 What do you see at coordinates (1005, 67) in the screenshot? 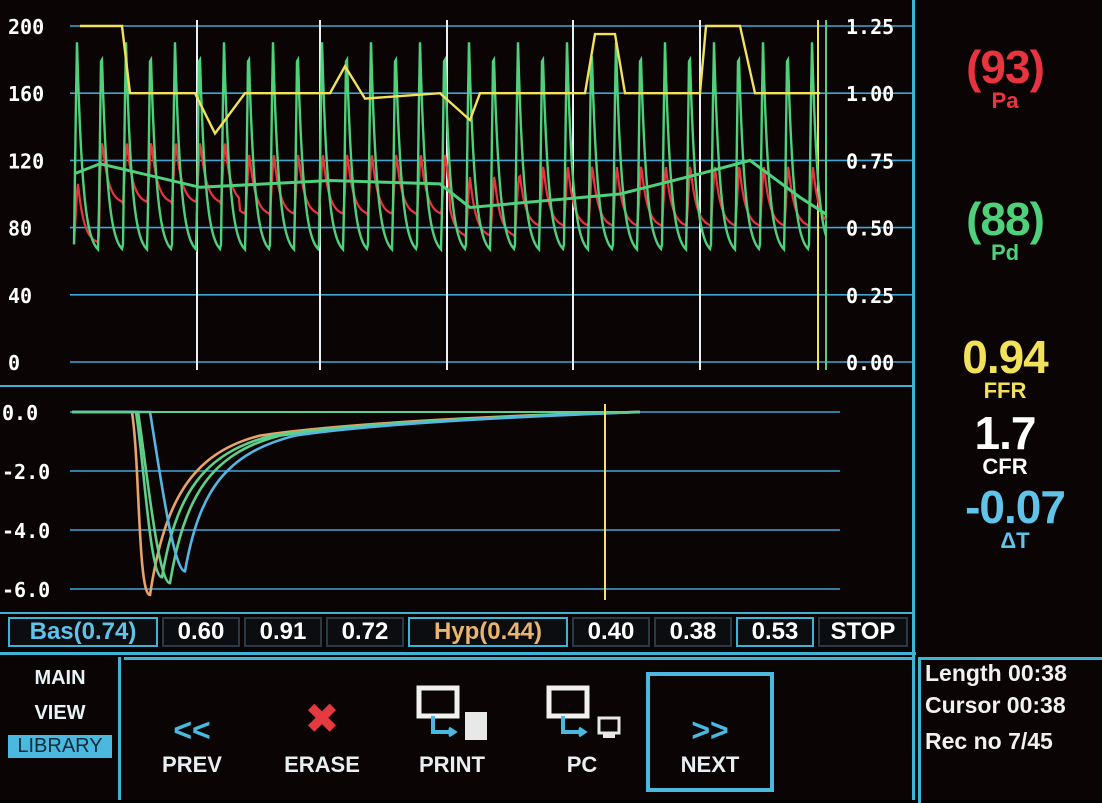
I see `pa-value: (93)` at bounding box center [1005, 67].